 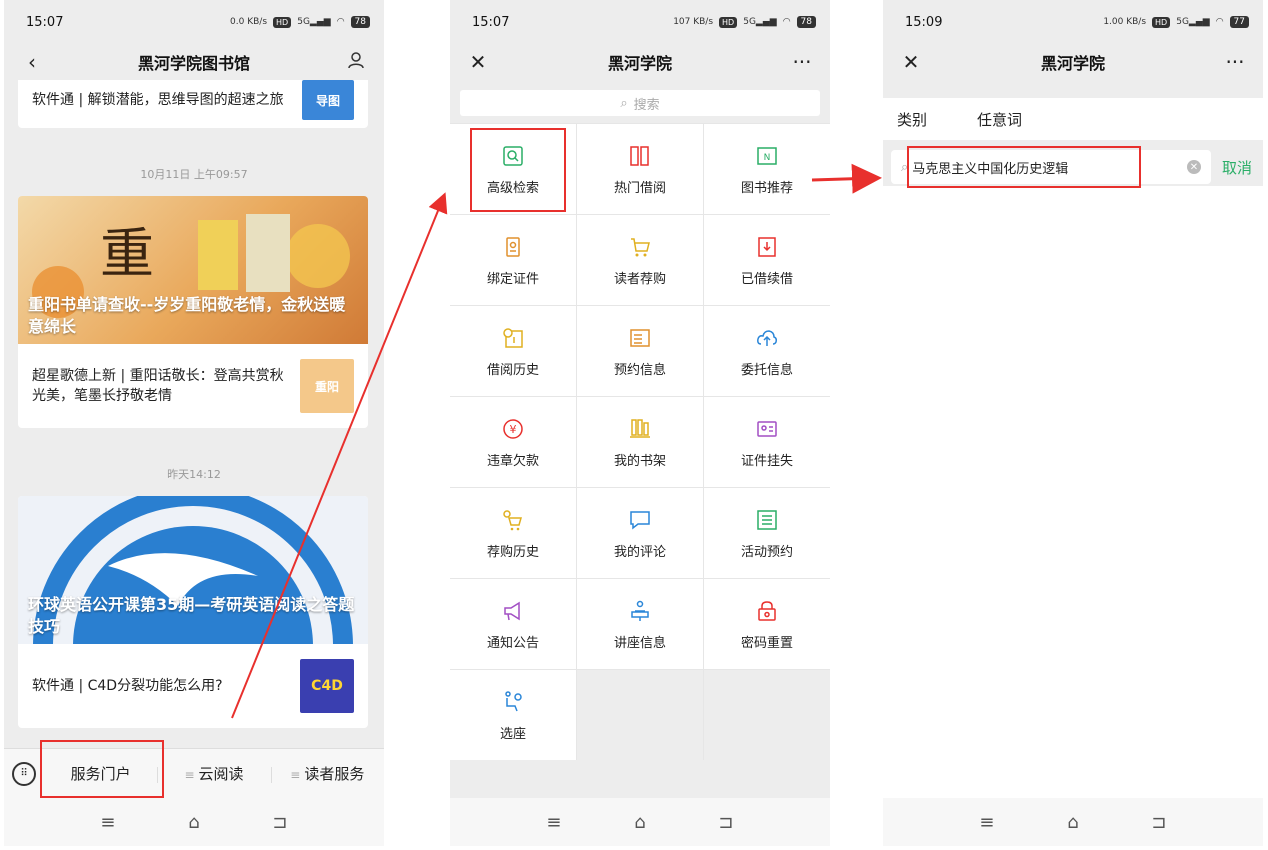 I want to click on cart-icon, so click(x=640, y=247).